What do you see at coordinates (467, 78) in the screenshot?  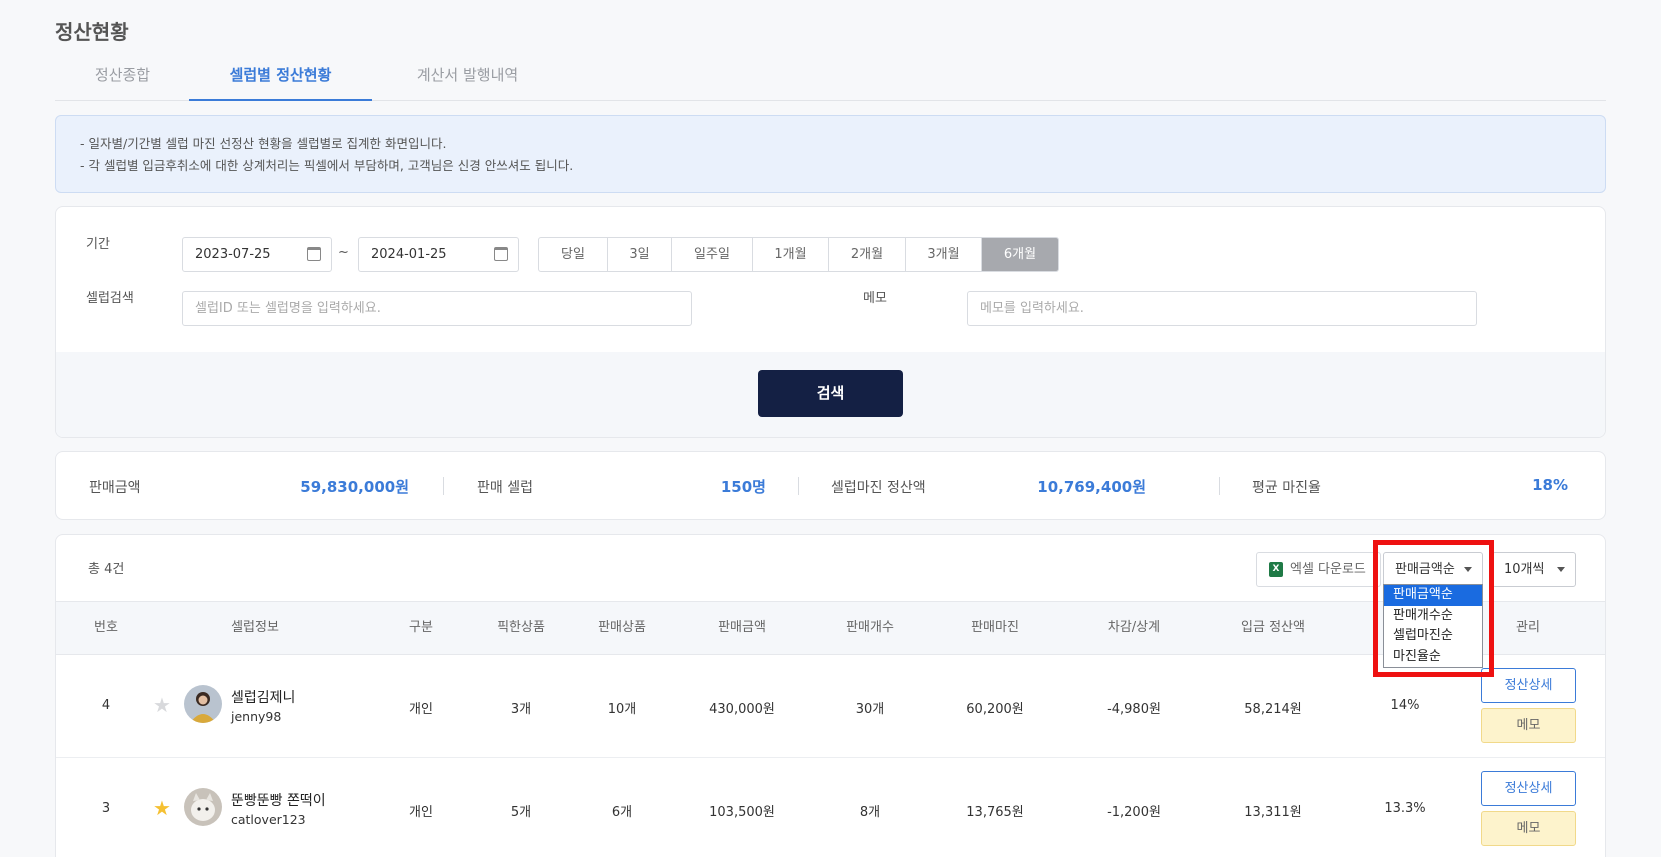 I see `tab-invoice-history: 계산서 발행내역` at bounding box center [467, 78].